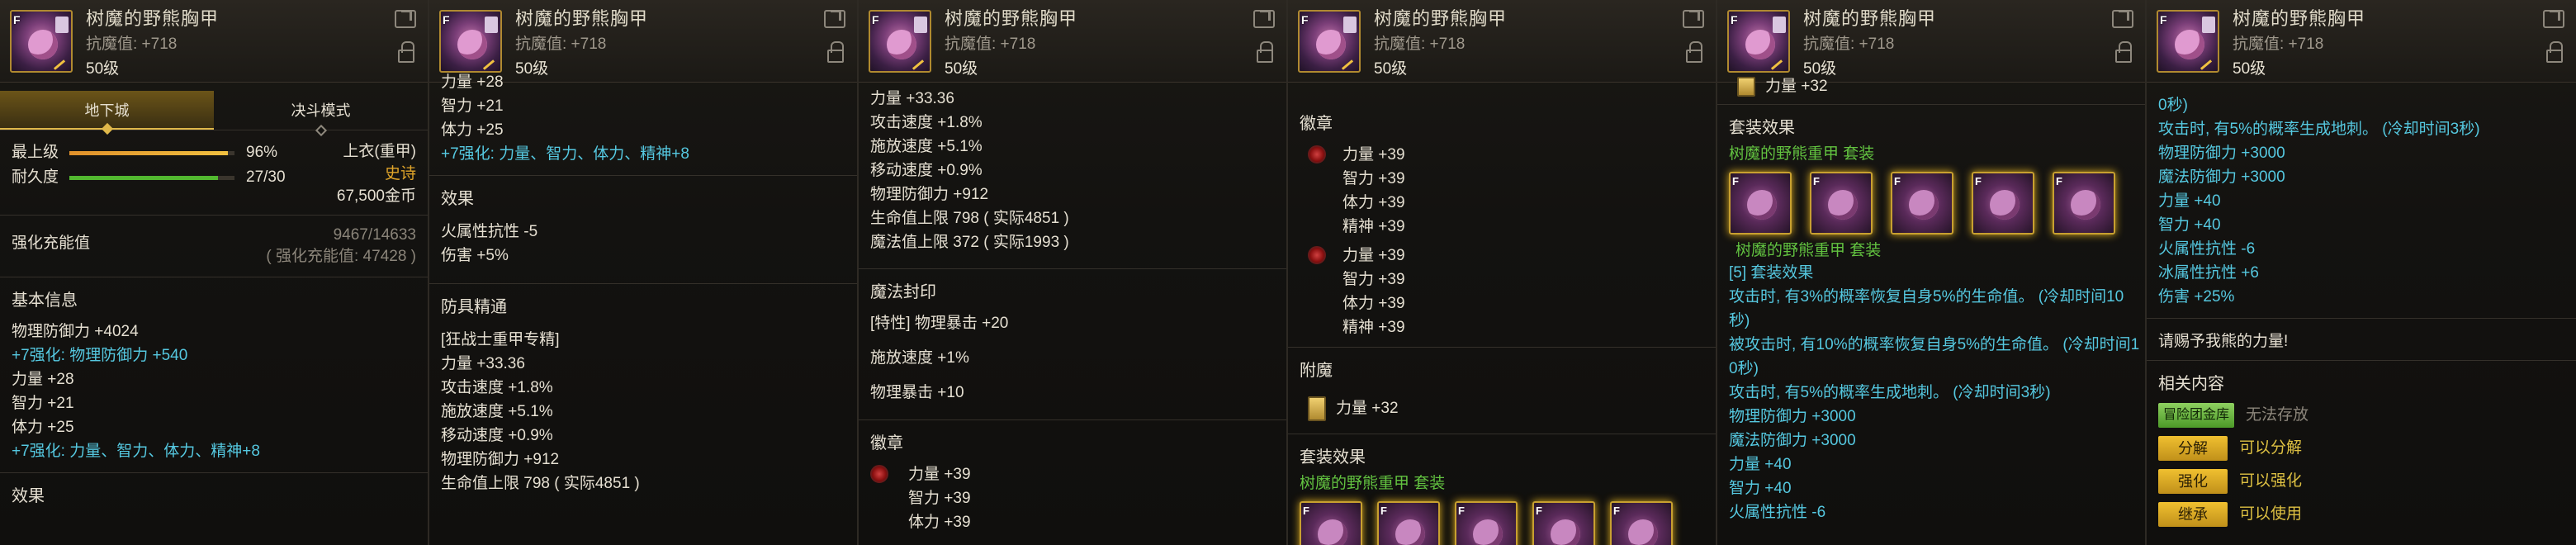  What do you see at coordinates (472, 82) in the screenshot?
I see `stat-line: 力量 +28` at bounding box center [472, 82].